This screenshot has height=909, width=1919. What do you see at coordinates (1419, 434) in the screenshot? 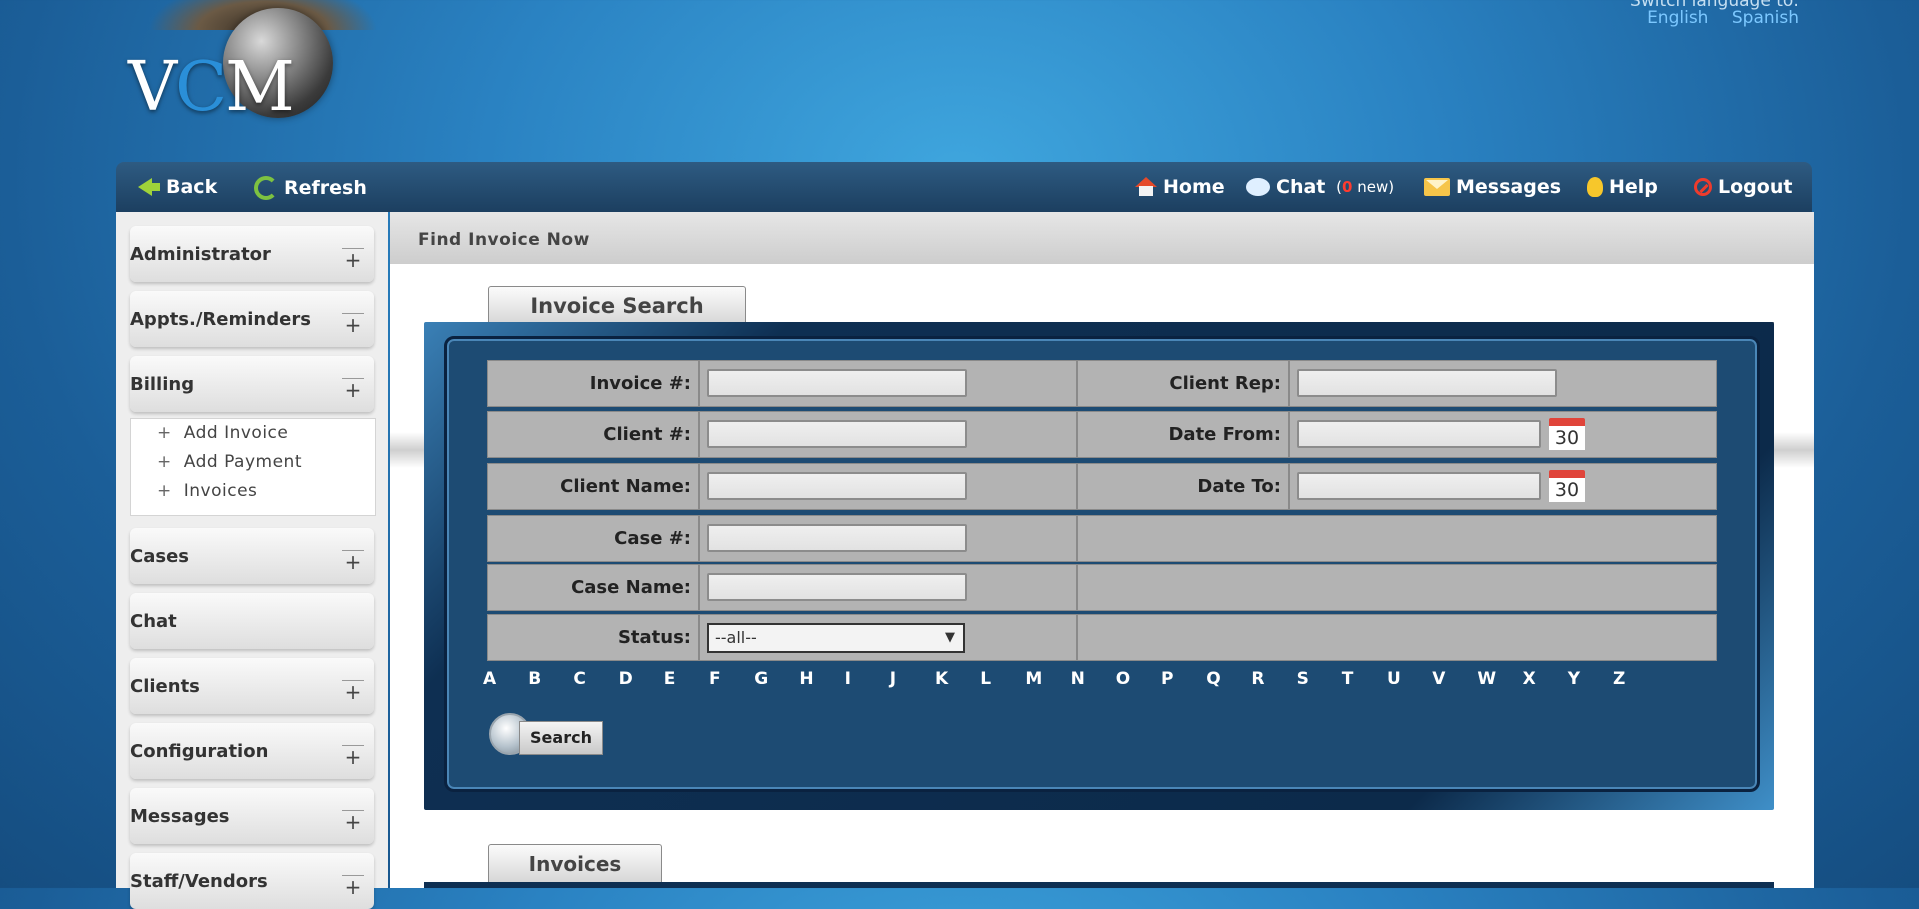
I see `date-from-input` at bounding box center [1419, 434].